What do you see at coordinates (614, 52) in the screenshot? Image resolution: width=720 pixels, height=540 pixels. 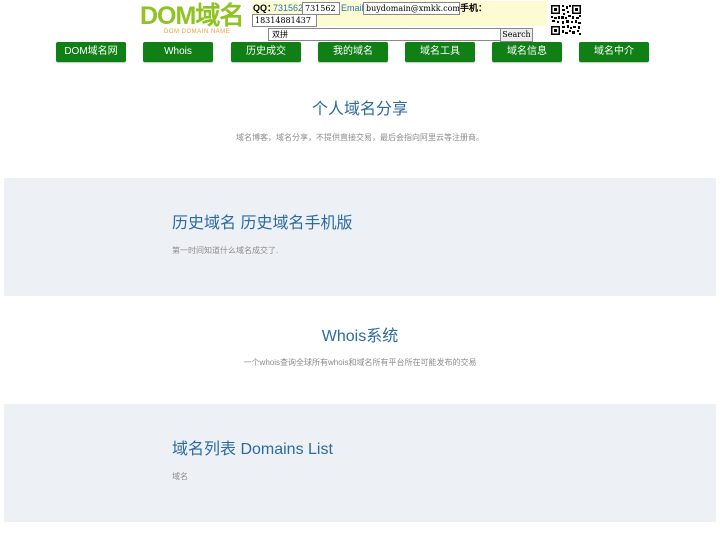 I see `nav-domain-broker: 域名中介` at bounding box center [614, 52].